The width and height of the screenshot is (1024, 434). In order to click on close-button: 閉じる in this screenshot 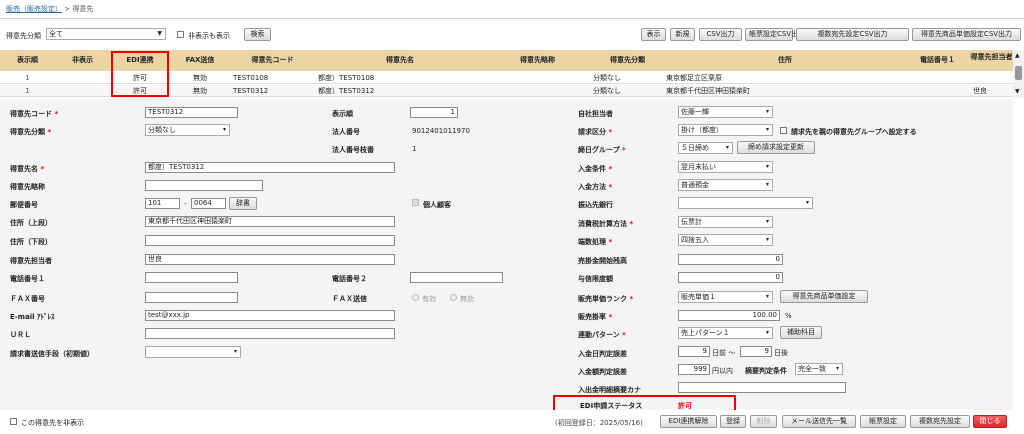, I will do `click(990, 421)`.